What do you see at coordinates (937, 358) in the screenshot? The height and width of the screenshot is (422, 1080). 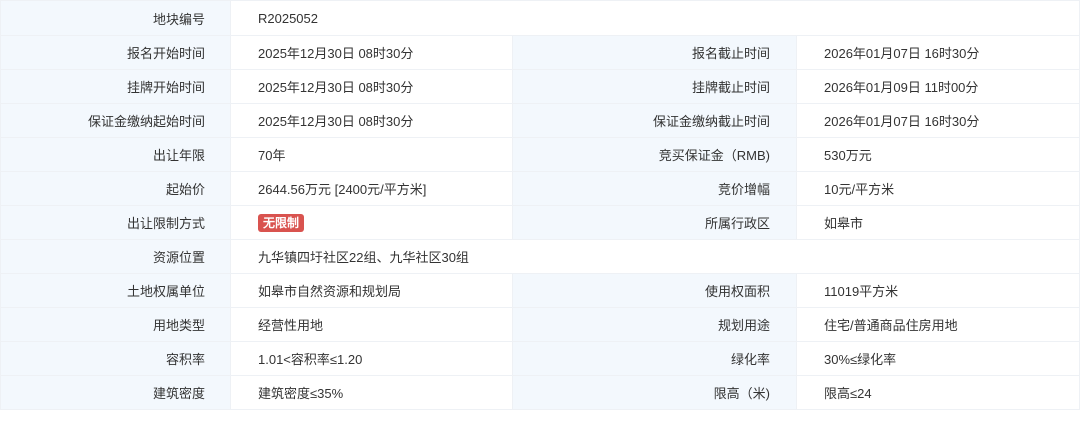 I see `value-green-ratio: 30%≤绿化率` at bounding box center [937, 358].